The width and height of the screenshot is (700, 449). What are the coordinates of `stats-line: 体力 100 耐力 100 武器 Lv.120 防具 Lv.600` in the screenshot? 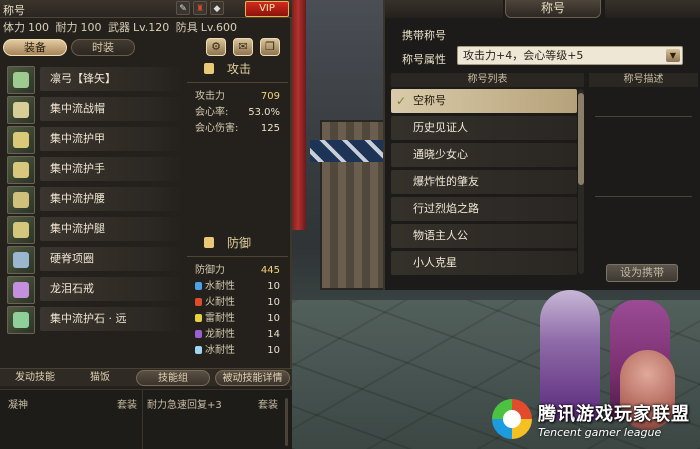 It's located at (121, 26).